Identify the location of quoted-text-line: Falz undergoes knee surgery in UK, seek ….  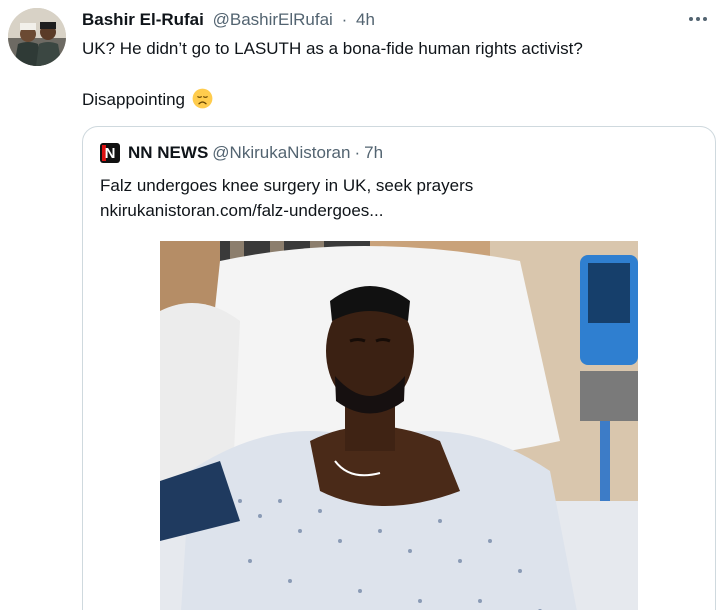
(287, 185).